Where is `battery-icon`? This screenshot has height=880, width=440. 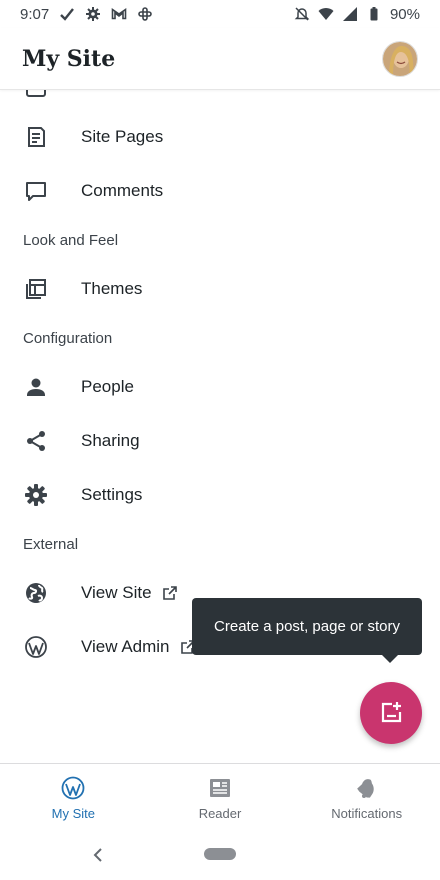
battery-icon is located at coordinates (374, 14).